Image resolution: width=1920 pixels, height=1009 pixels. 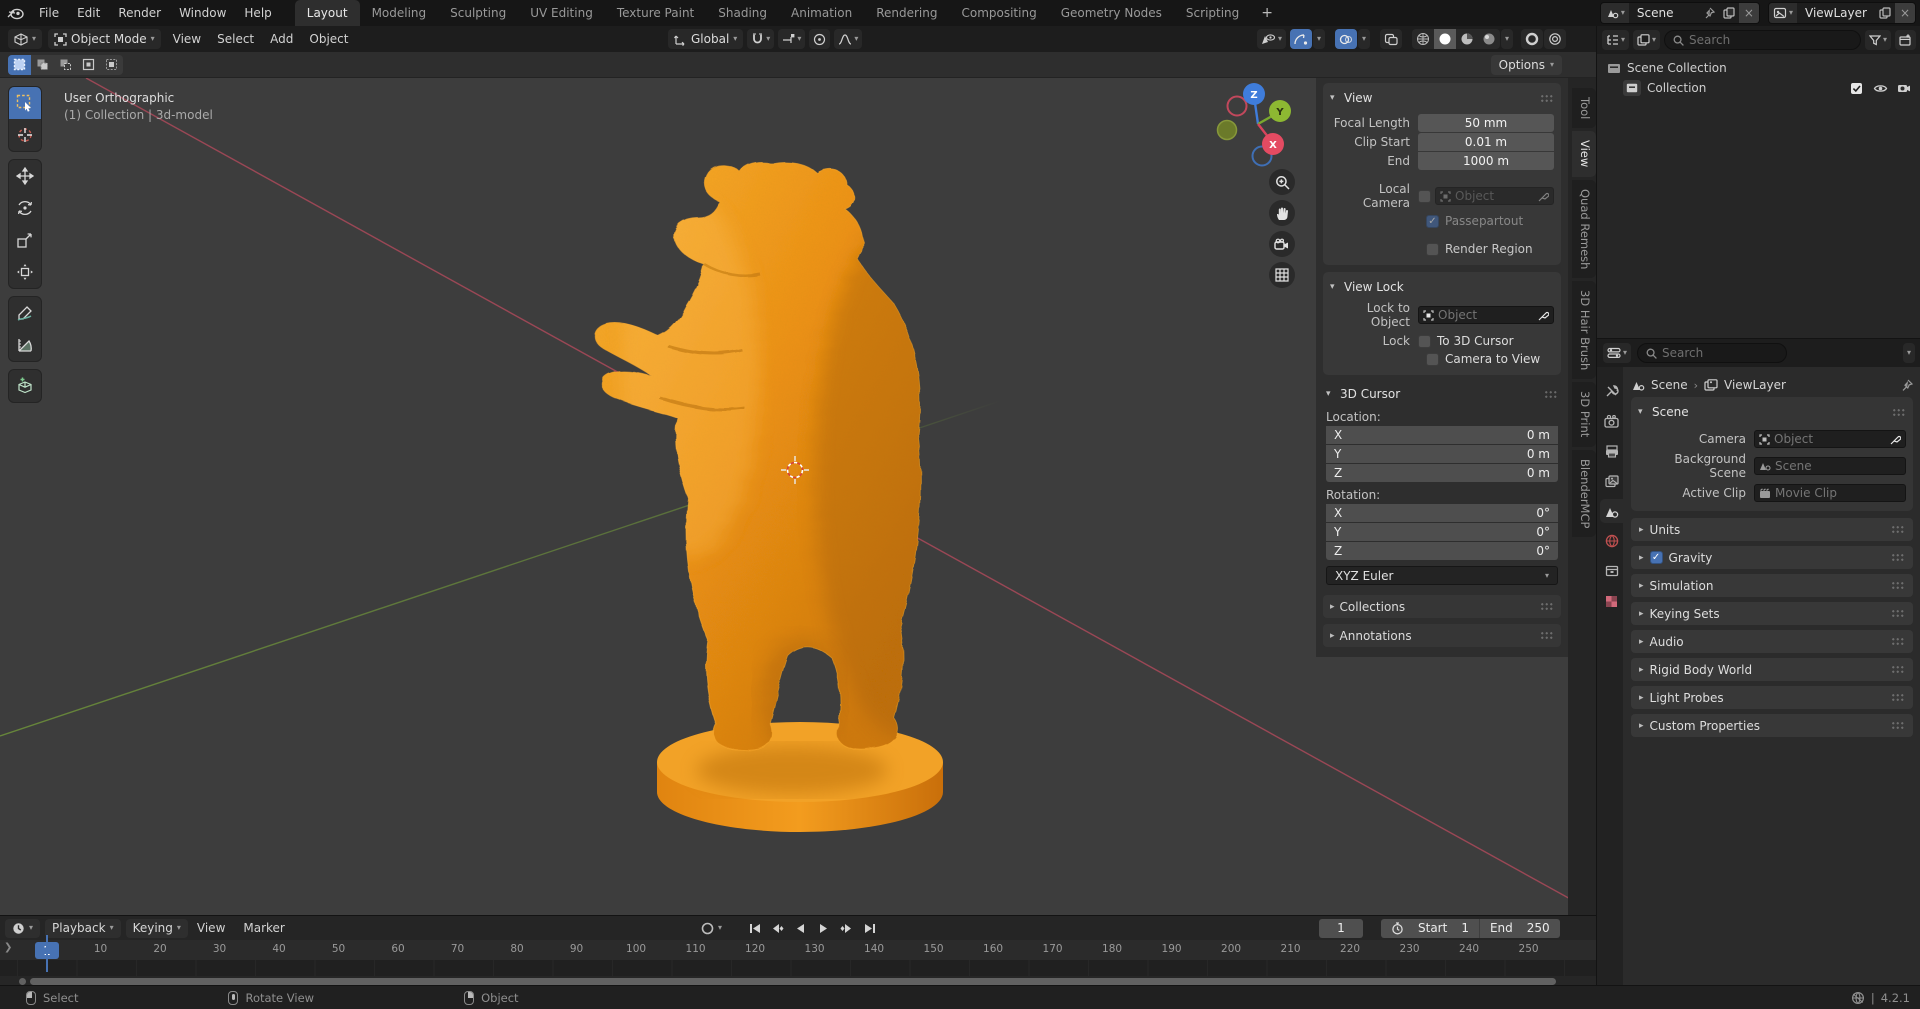 I want to click on annotations-panel-header: ▸ Annotations, so click(x=1442, y=635).